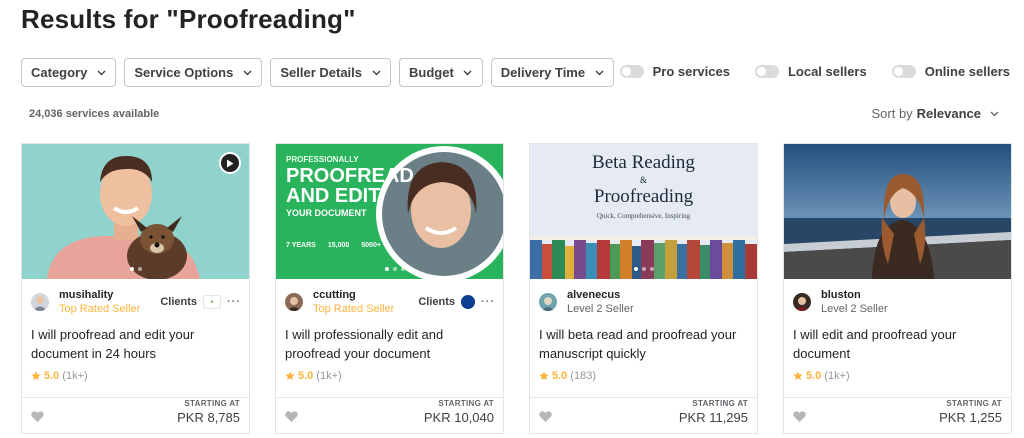 This screenshot has width=1024, height=438. I want to click on gig-price: PKR 8,785, so click(208, 417).